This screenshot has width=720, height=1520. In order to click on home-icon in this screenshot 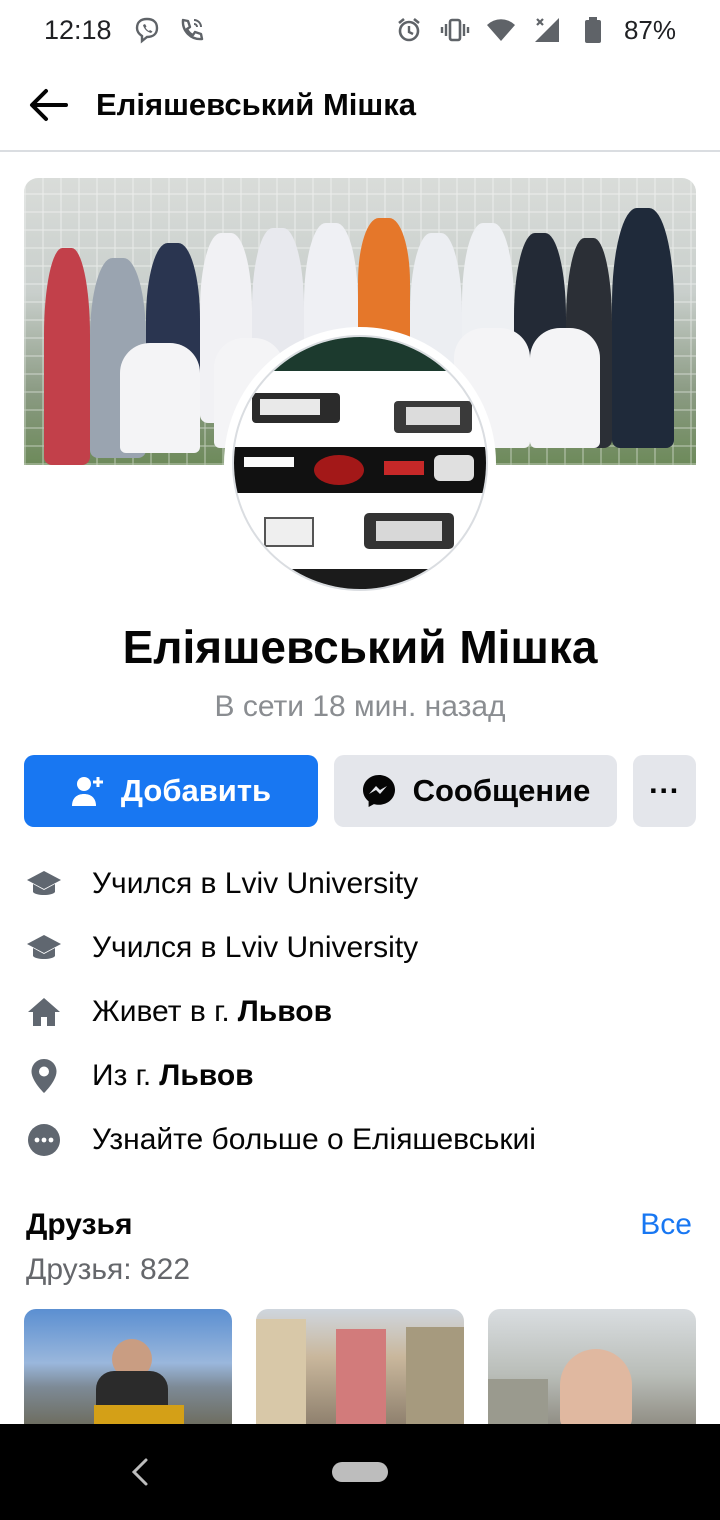, I will do `click(44, 1012)`.